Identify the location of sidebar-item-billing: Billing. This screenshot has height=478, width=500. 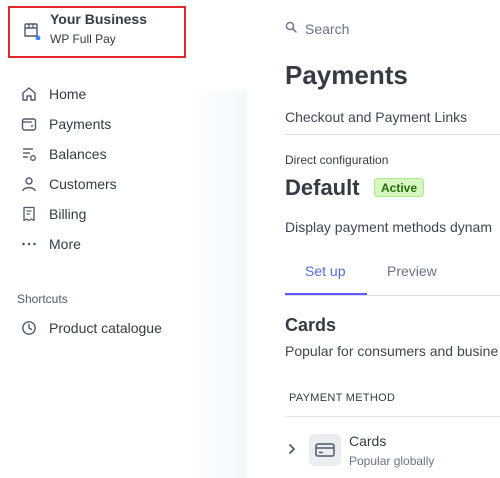
(53, 214).